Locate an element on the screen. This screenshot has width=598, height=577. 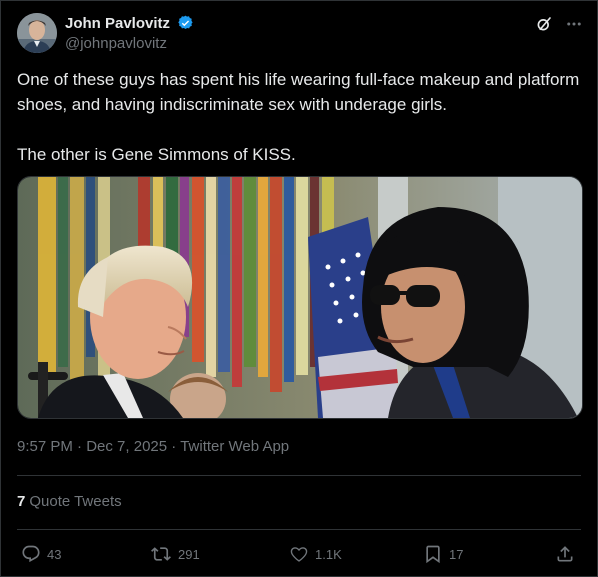
reply-count: 43 is located at coordinates (54, 554).